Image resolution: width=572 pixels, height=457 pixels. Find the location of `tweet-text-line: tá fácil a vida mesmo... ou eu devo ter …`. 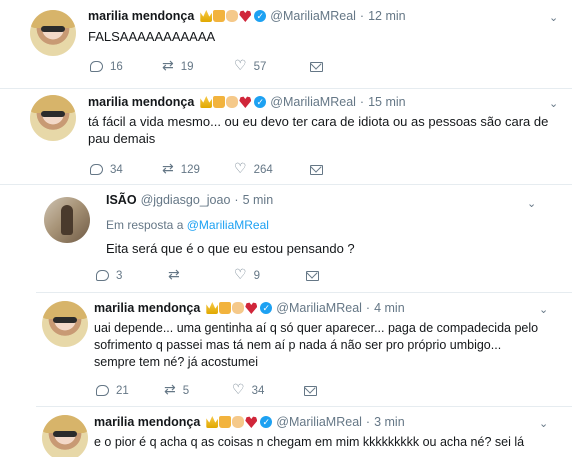

tweet-text-line: tá fácil a vida mesmo... ou eu devo ter … is located at coordinates (318, 121).